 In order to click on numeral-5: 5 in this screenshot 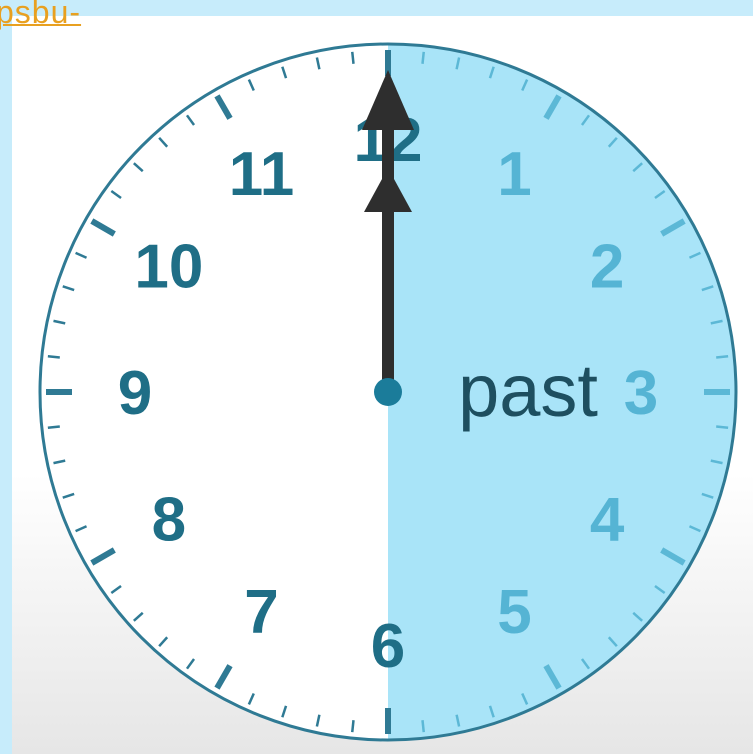, I will do `click(514, 612)`.